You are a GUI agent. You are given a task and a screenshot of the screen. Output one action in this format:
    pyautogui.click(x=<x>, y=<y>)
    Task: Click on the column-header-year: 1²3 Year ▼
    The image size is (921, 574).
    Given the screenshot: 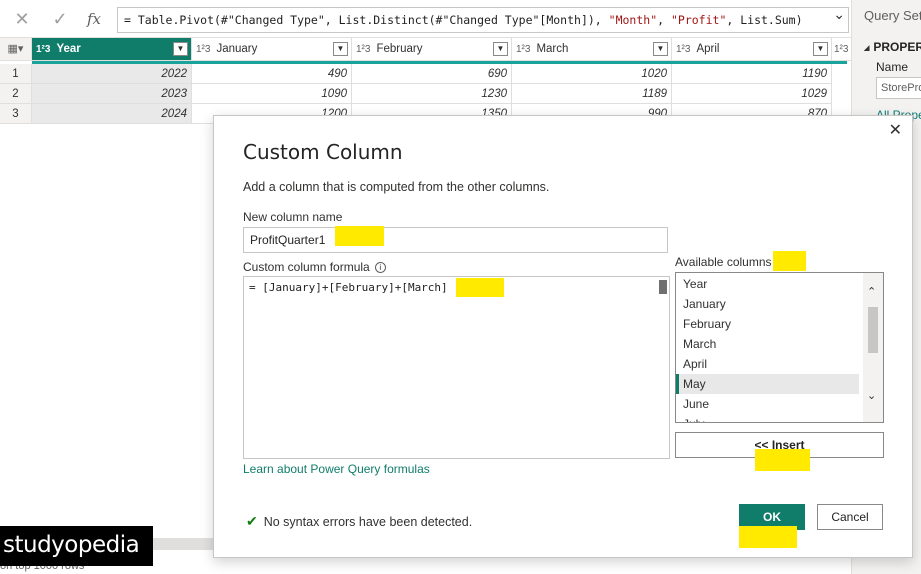 What is the action you would take?
    pyautogui.click(x=112, y=49)
    